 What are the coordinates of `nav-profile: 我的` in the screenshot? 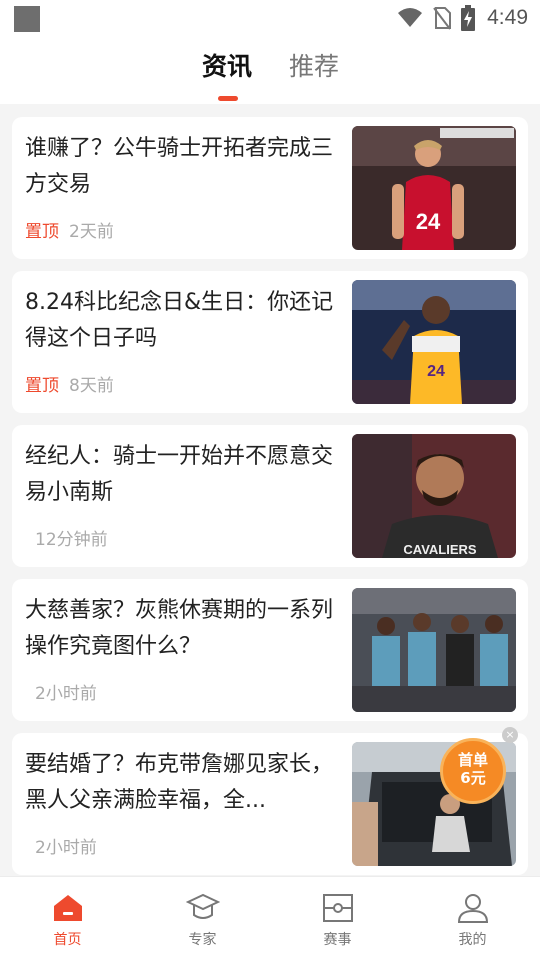 It's located at (472, 919).